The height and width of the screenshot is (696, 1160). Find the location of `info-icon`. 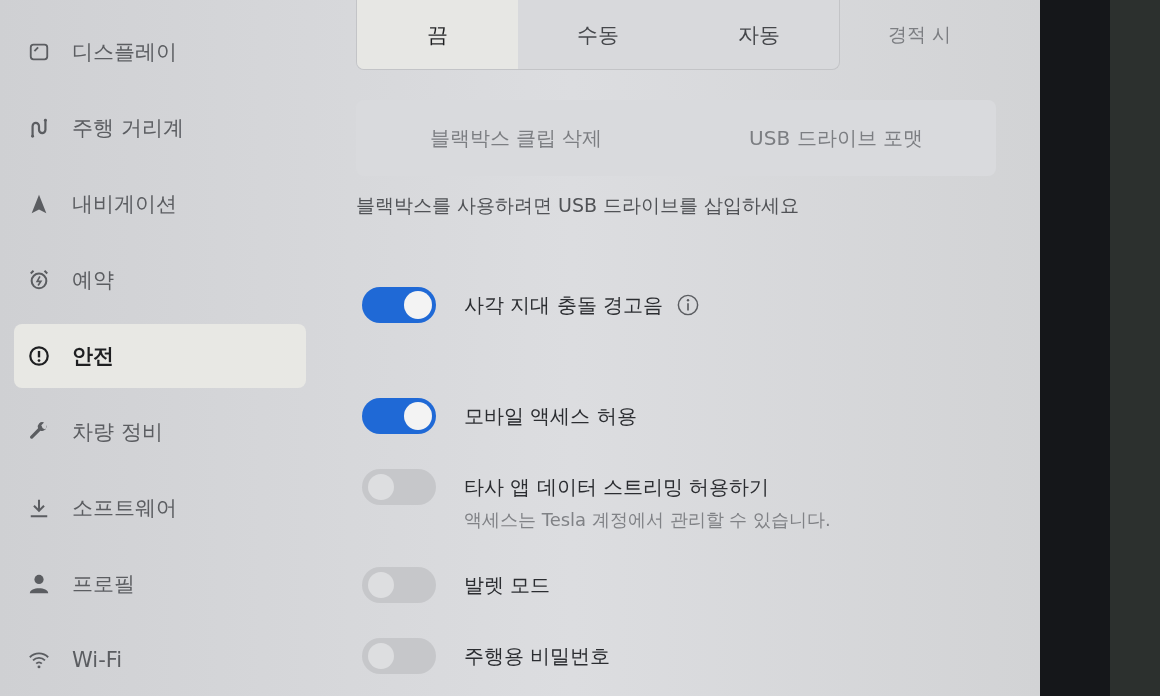

info-icon is located at coordinates (688, 305).